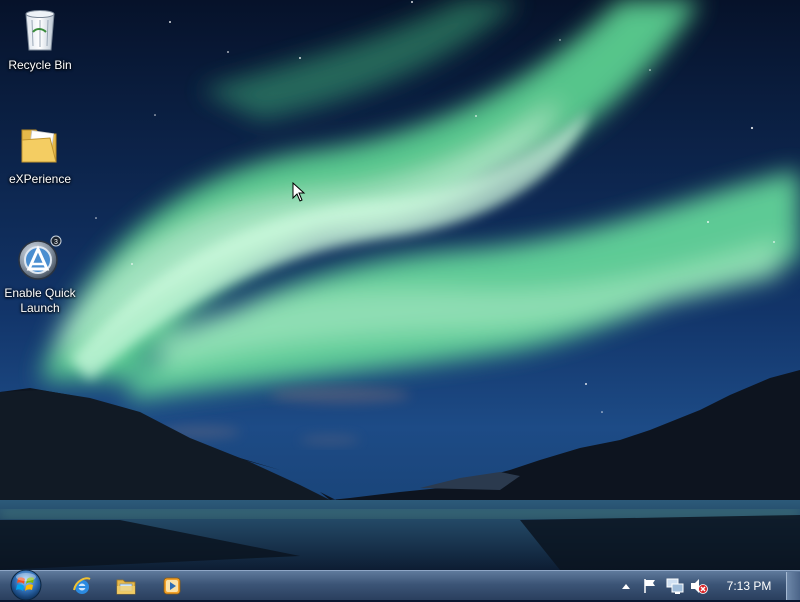 The image size is (800, 602). I want to click on windows-start-orb-icon, so click(26, 585).